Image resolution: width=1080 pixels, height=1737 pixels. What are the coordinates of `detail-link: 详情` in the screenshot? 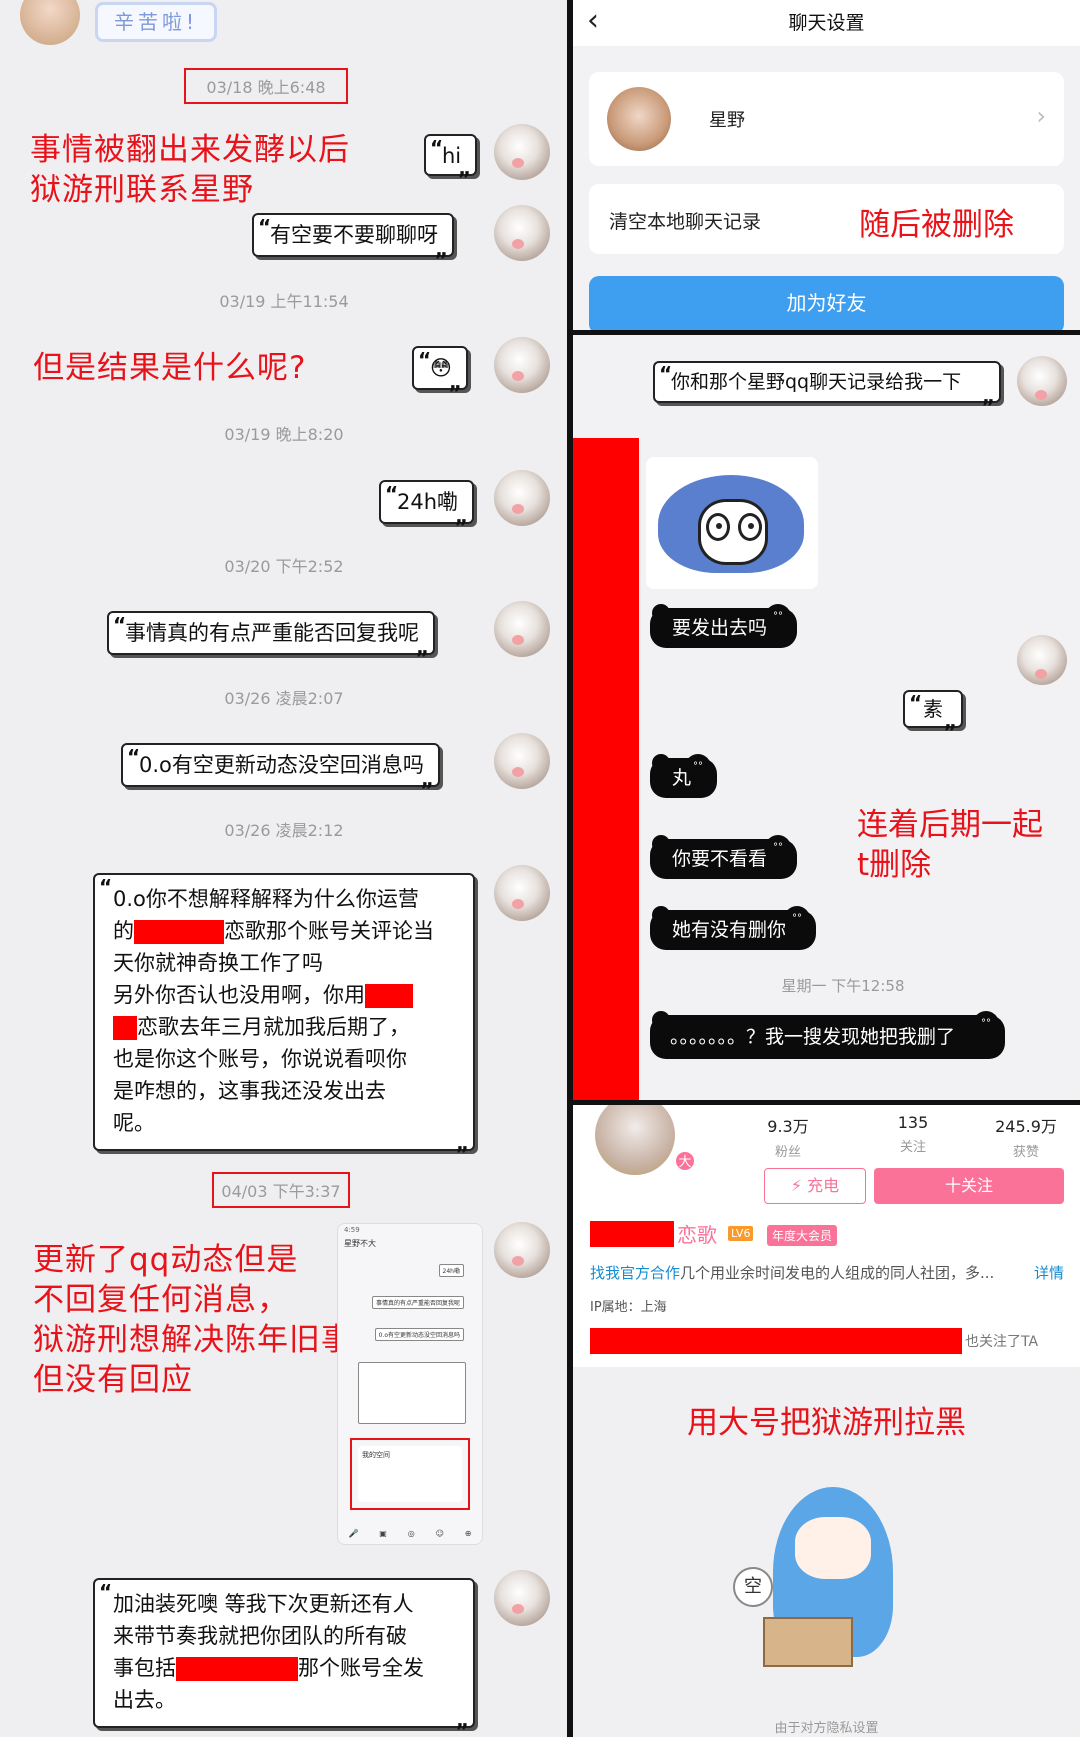 It's located at (1049, 1272).